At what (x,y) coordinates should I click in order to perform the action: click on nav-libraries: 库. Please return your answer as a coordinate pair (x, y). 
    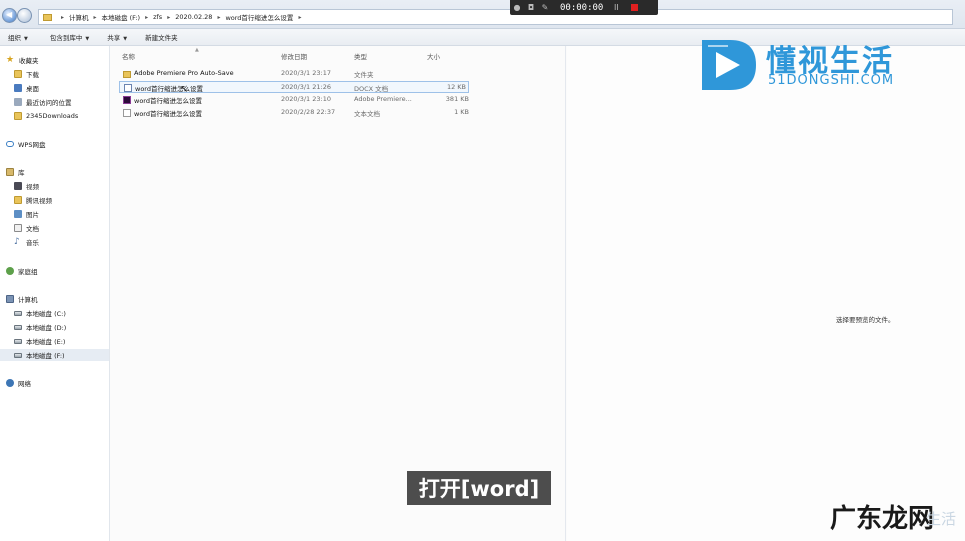
    Looking at the image, I should click on (15, 172).